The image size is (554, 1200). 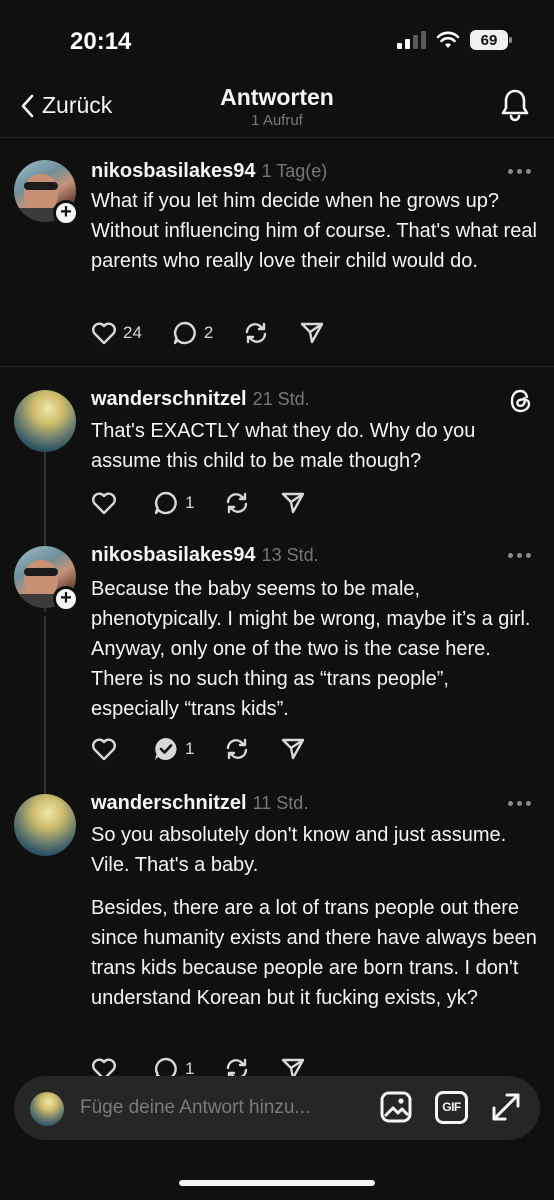 I want to click on like-button: 24, so click(x=116, y=333).